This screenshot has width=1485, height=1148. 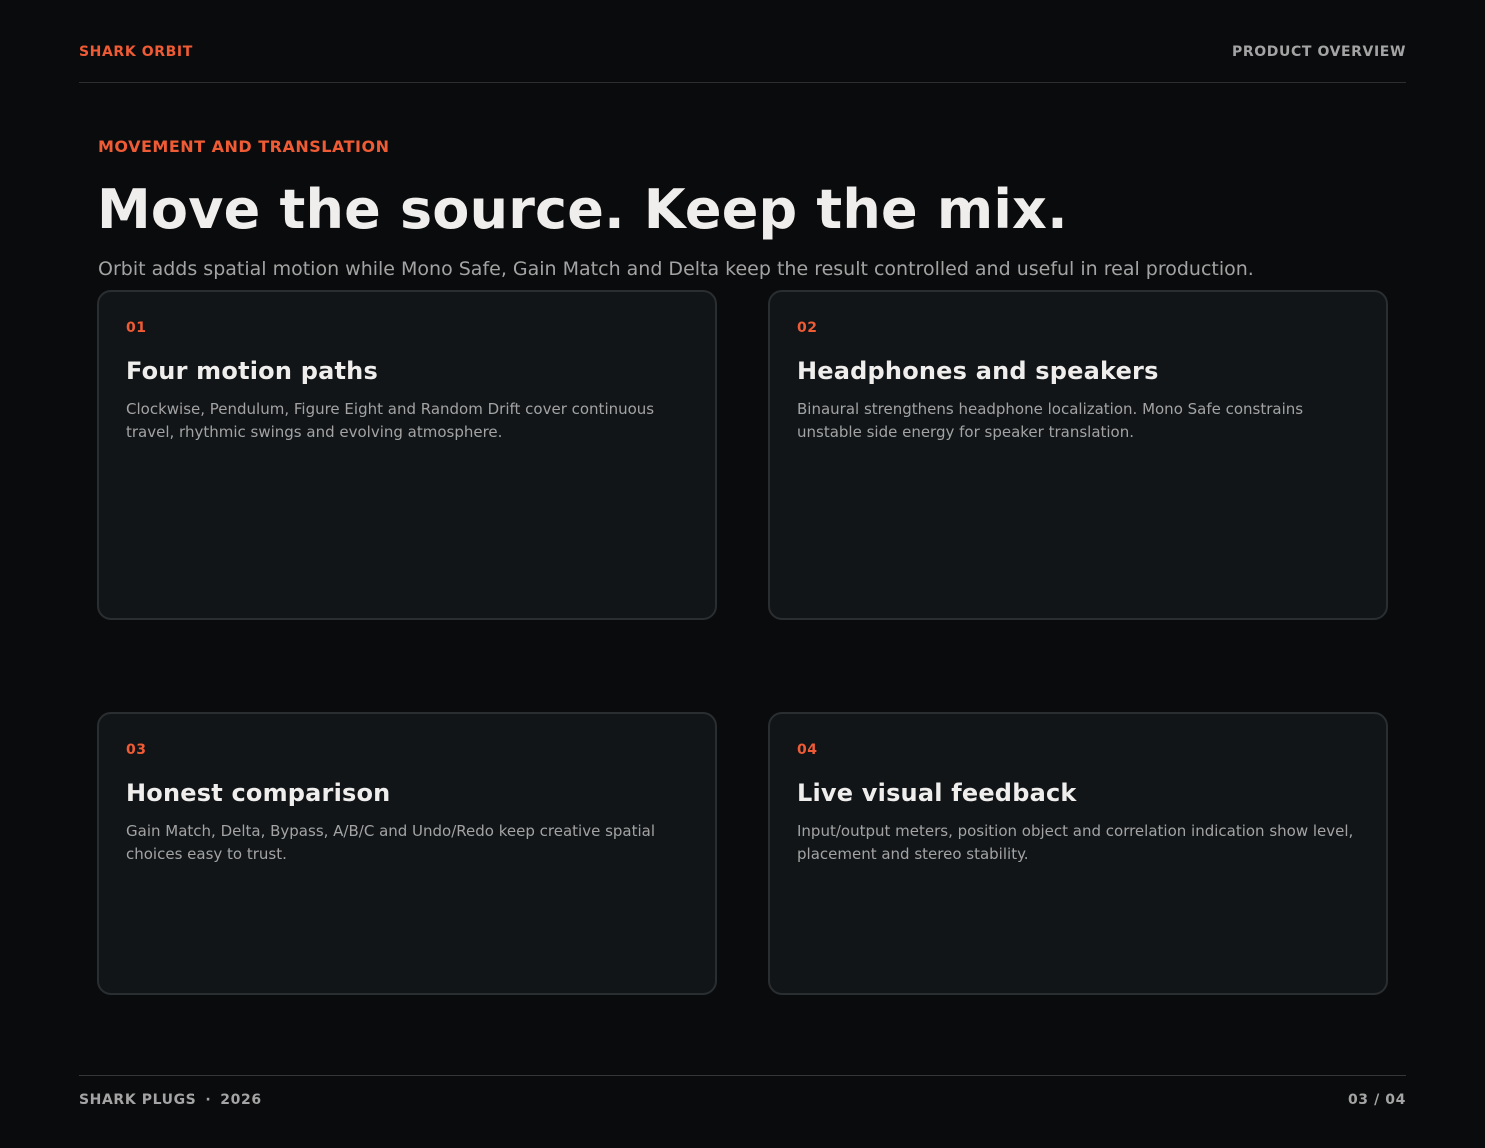 I want to click on feature-number: 04, so click(x=807, y=750).